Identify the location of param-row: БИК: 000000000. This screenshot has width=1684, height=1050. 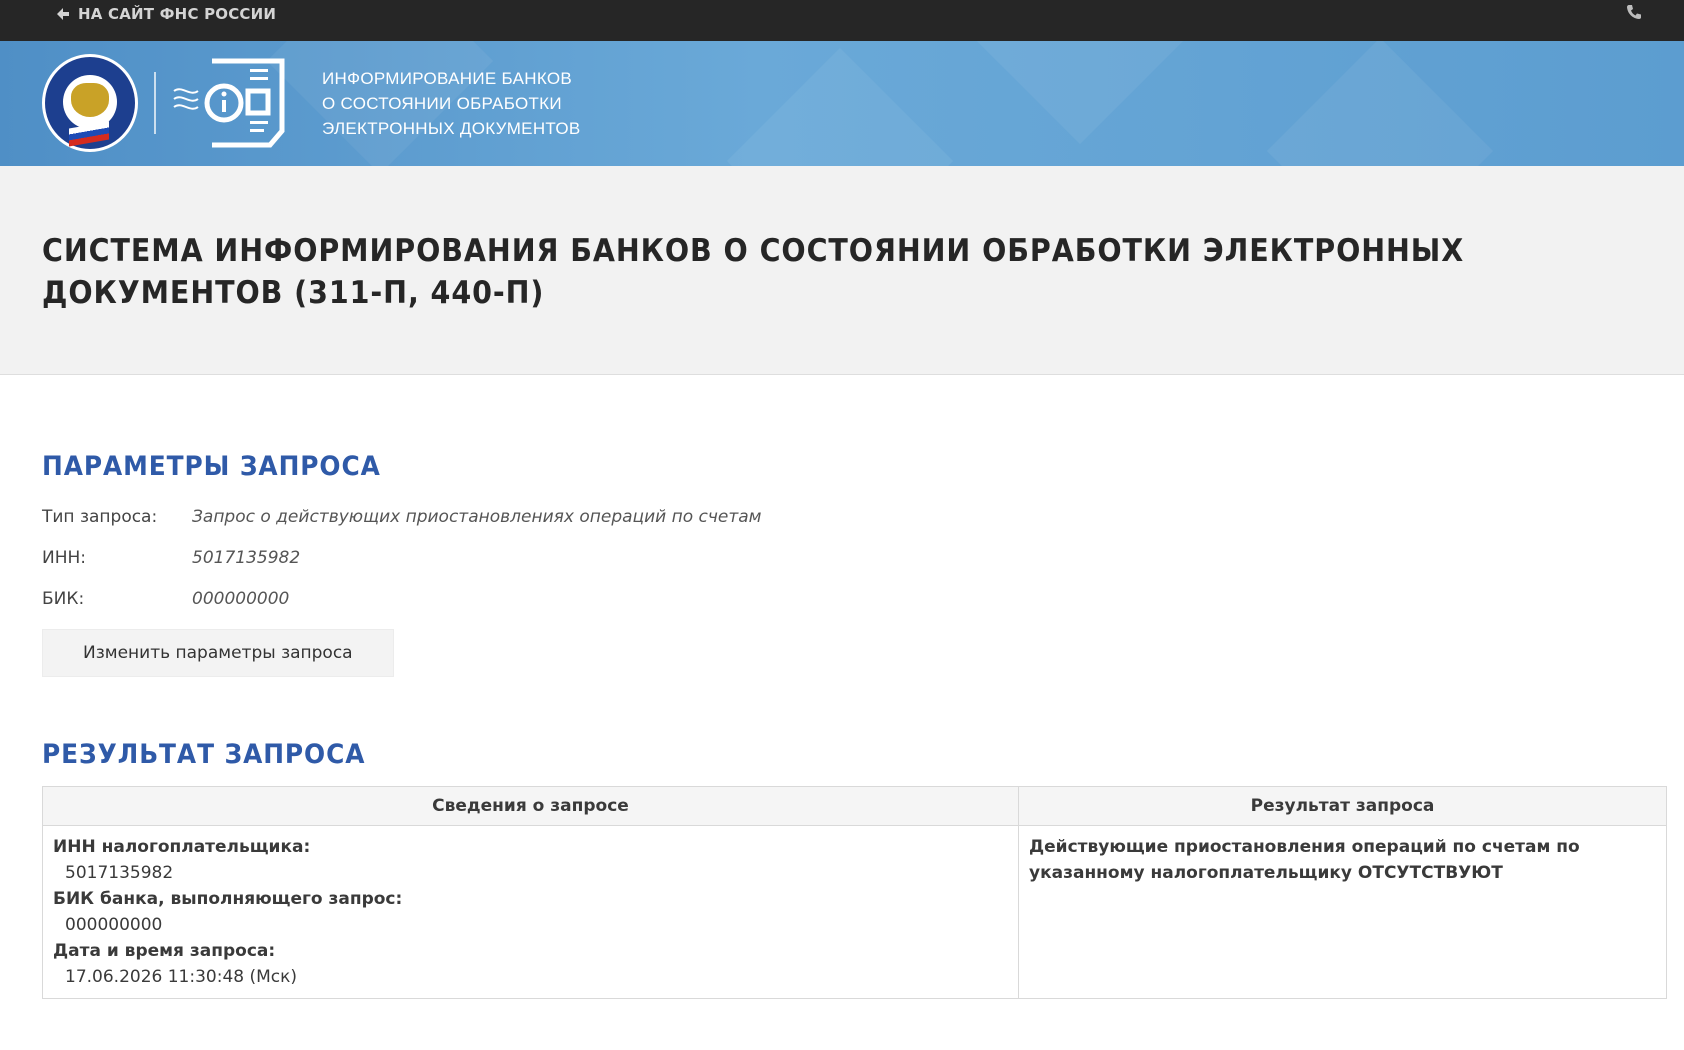
(842, 598).